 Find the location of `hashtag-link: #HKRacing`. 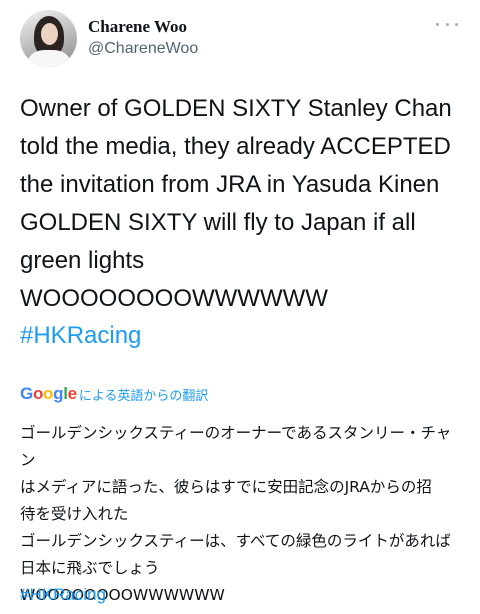

hashtag-link: #HKRacing is located at coordinates (80, 336).